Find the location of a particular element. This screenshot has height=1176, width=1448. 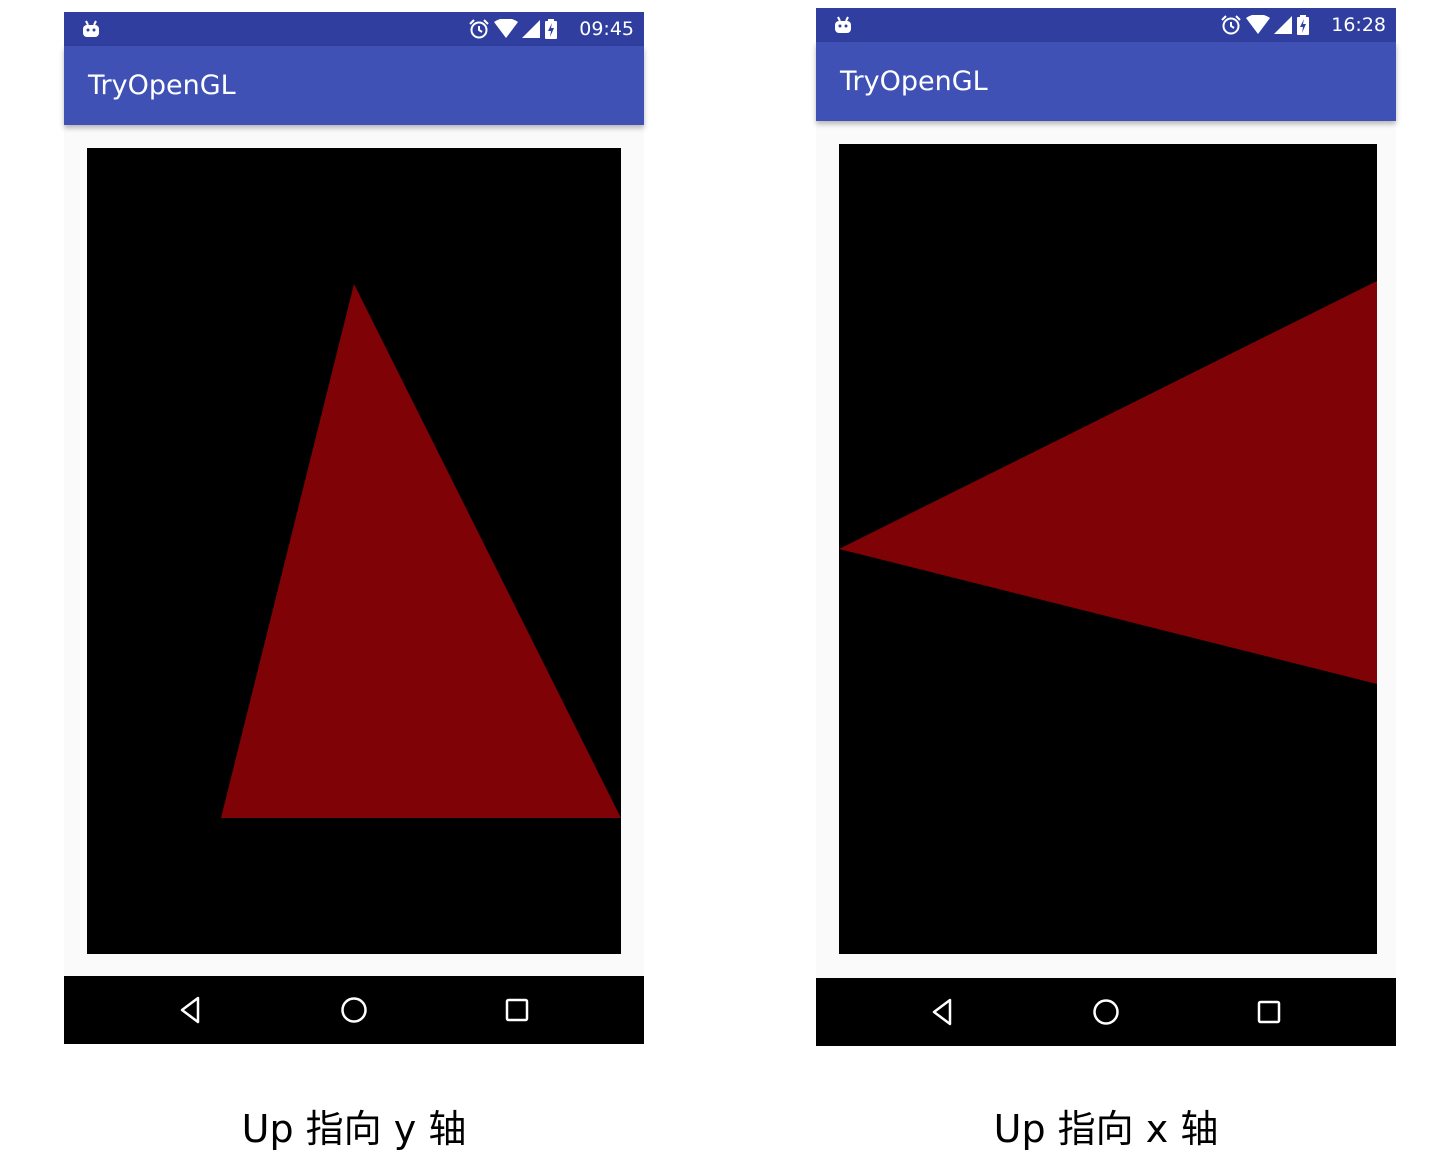

status-bar: 09:45 is located at coordinates (354, 29).